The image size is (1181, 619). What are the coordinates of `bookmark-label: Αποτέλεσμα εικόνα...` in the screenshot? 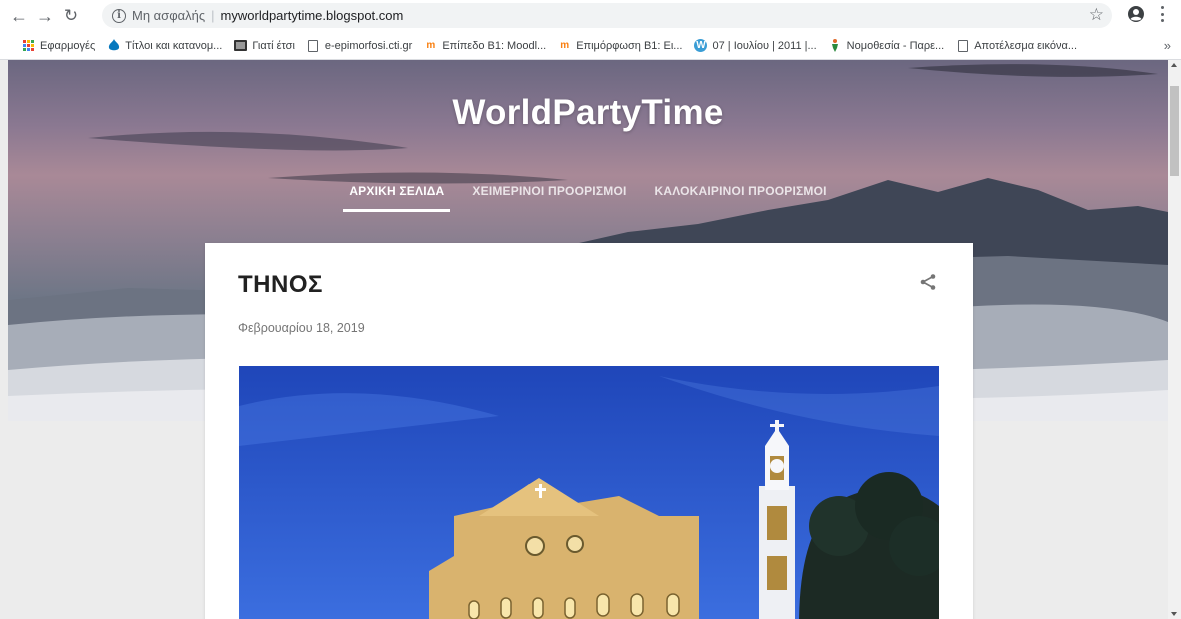 It's located at (1026, 45).